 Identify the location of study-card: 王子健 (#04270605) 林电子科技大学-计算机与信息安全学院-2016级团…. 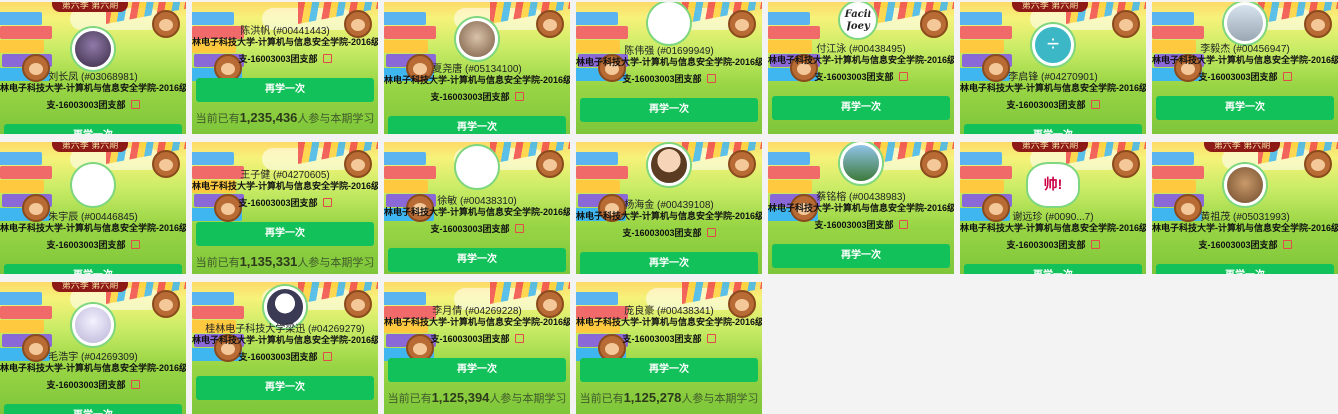
(285, 208).